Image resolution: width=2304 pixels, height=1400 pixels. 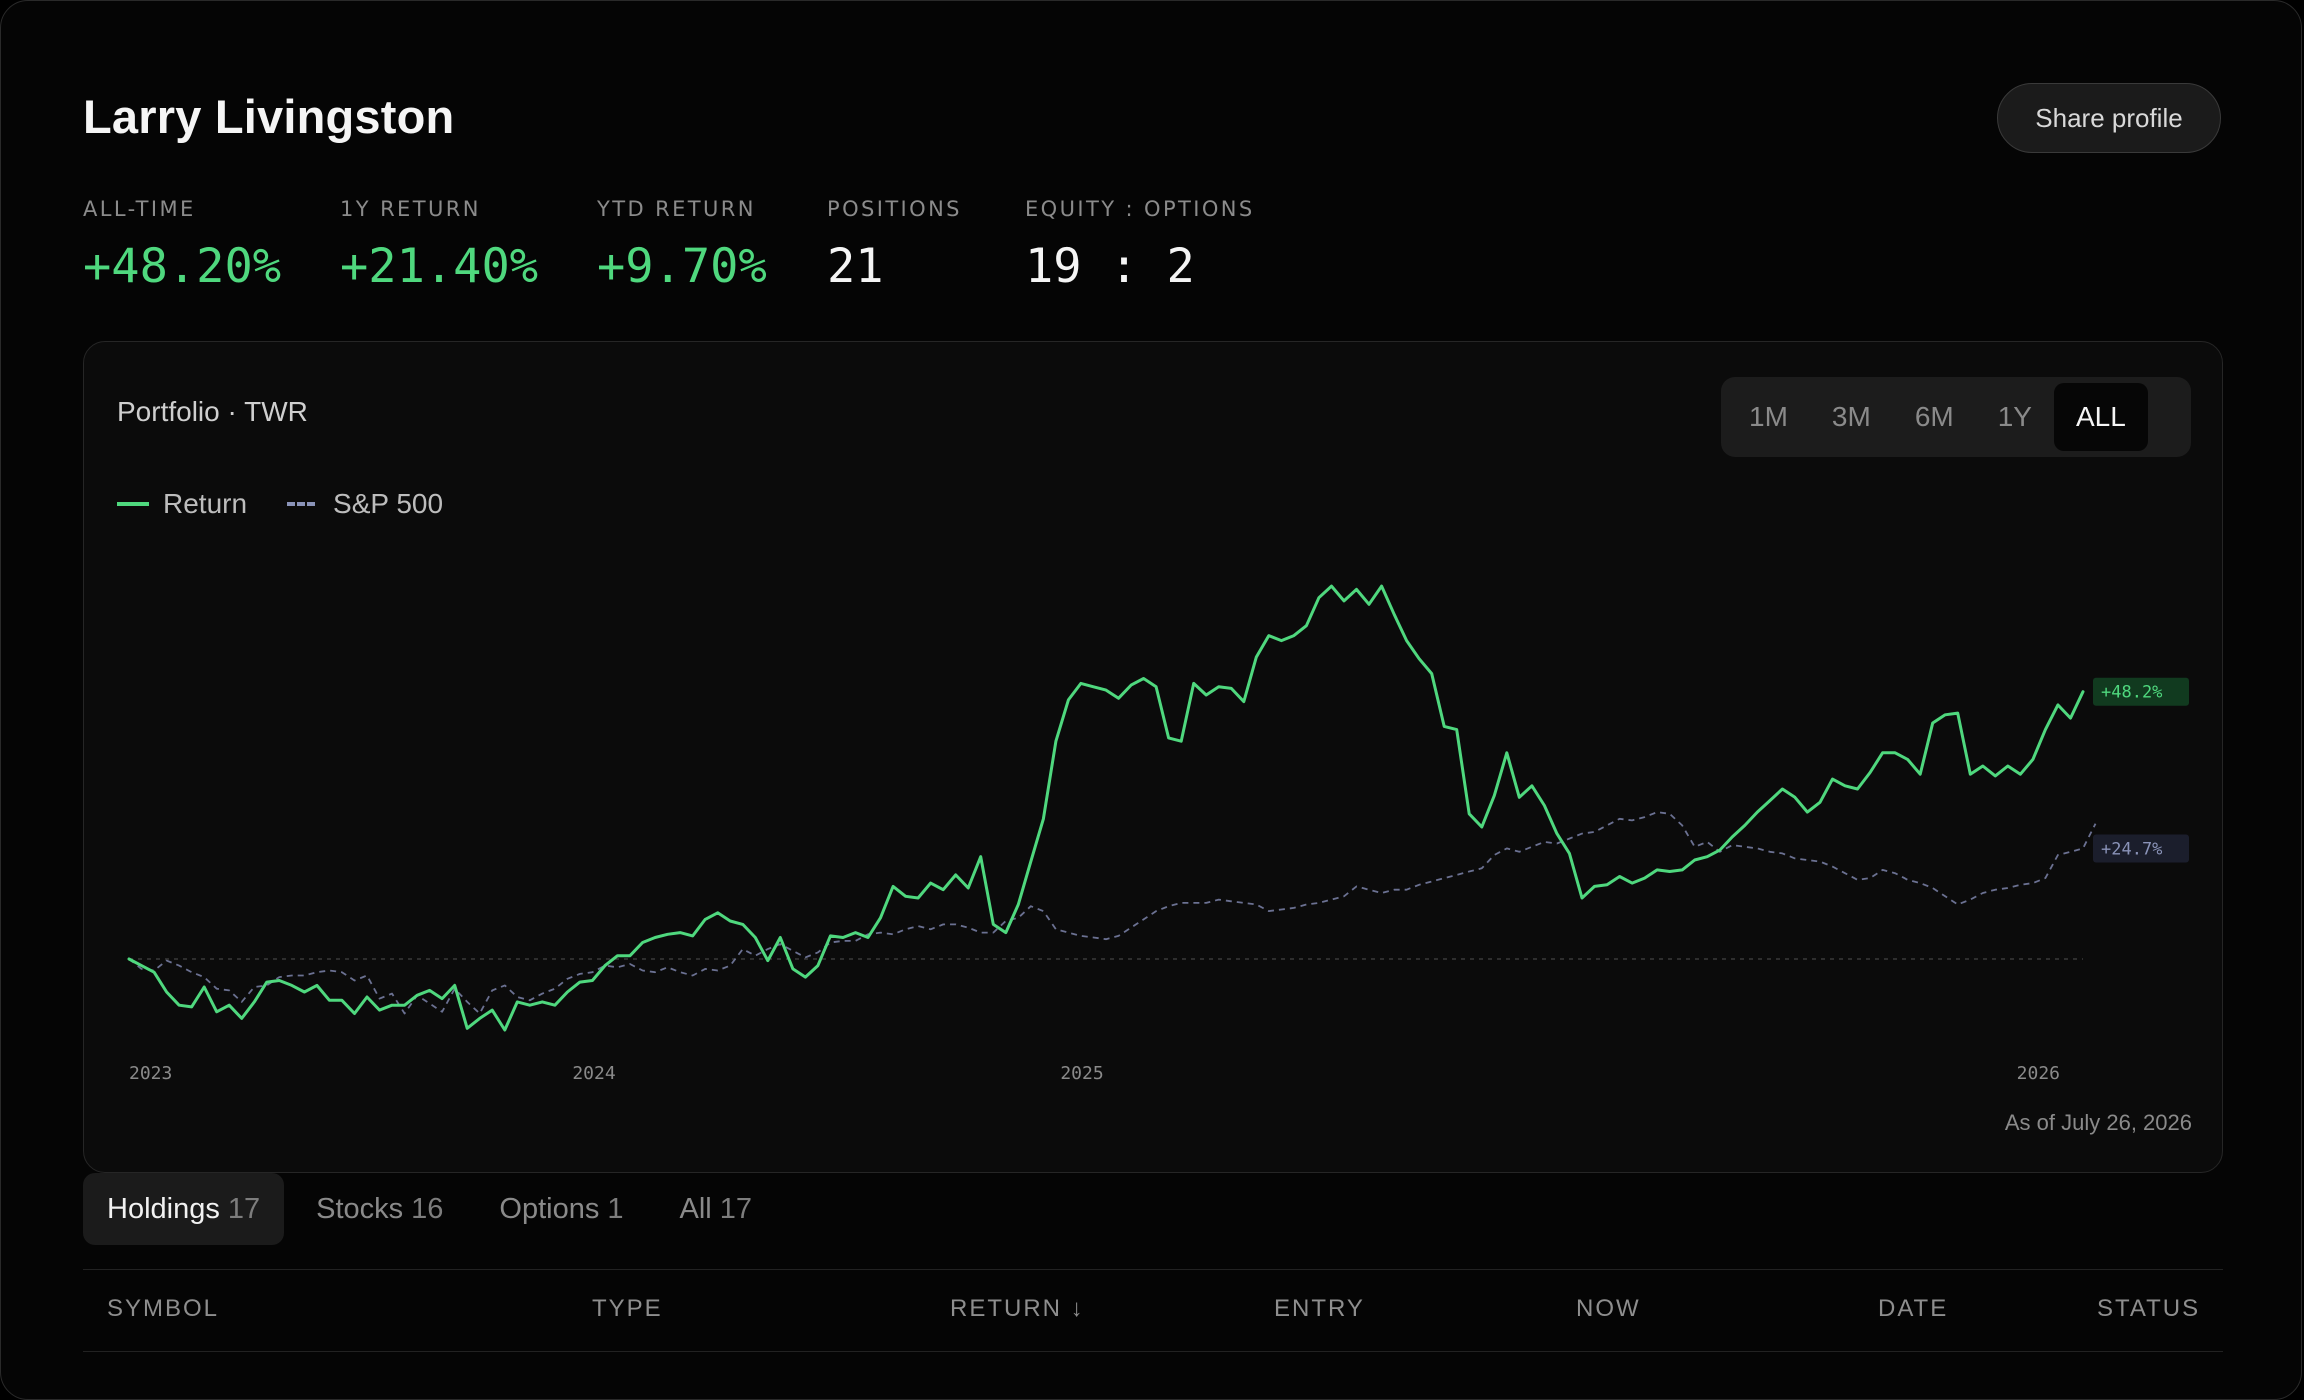 What do you see at coordinates (439, 266) in the screenshot?
I see `stat-value: +21.40%` at bounding box center [439, 266].